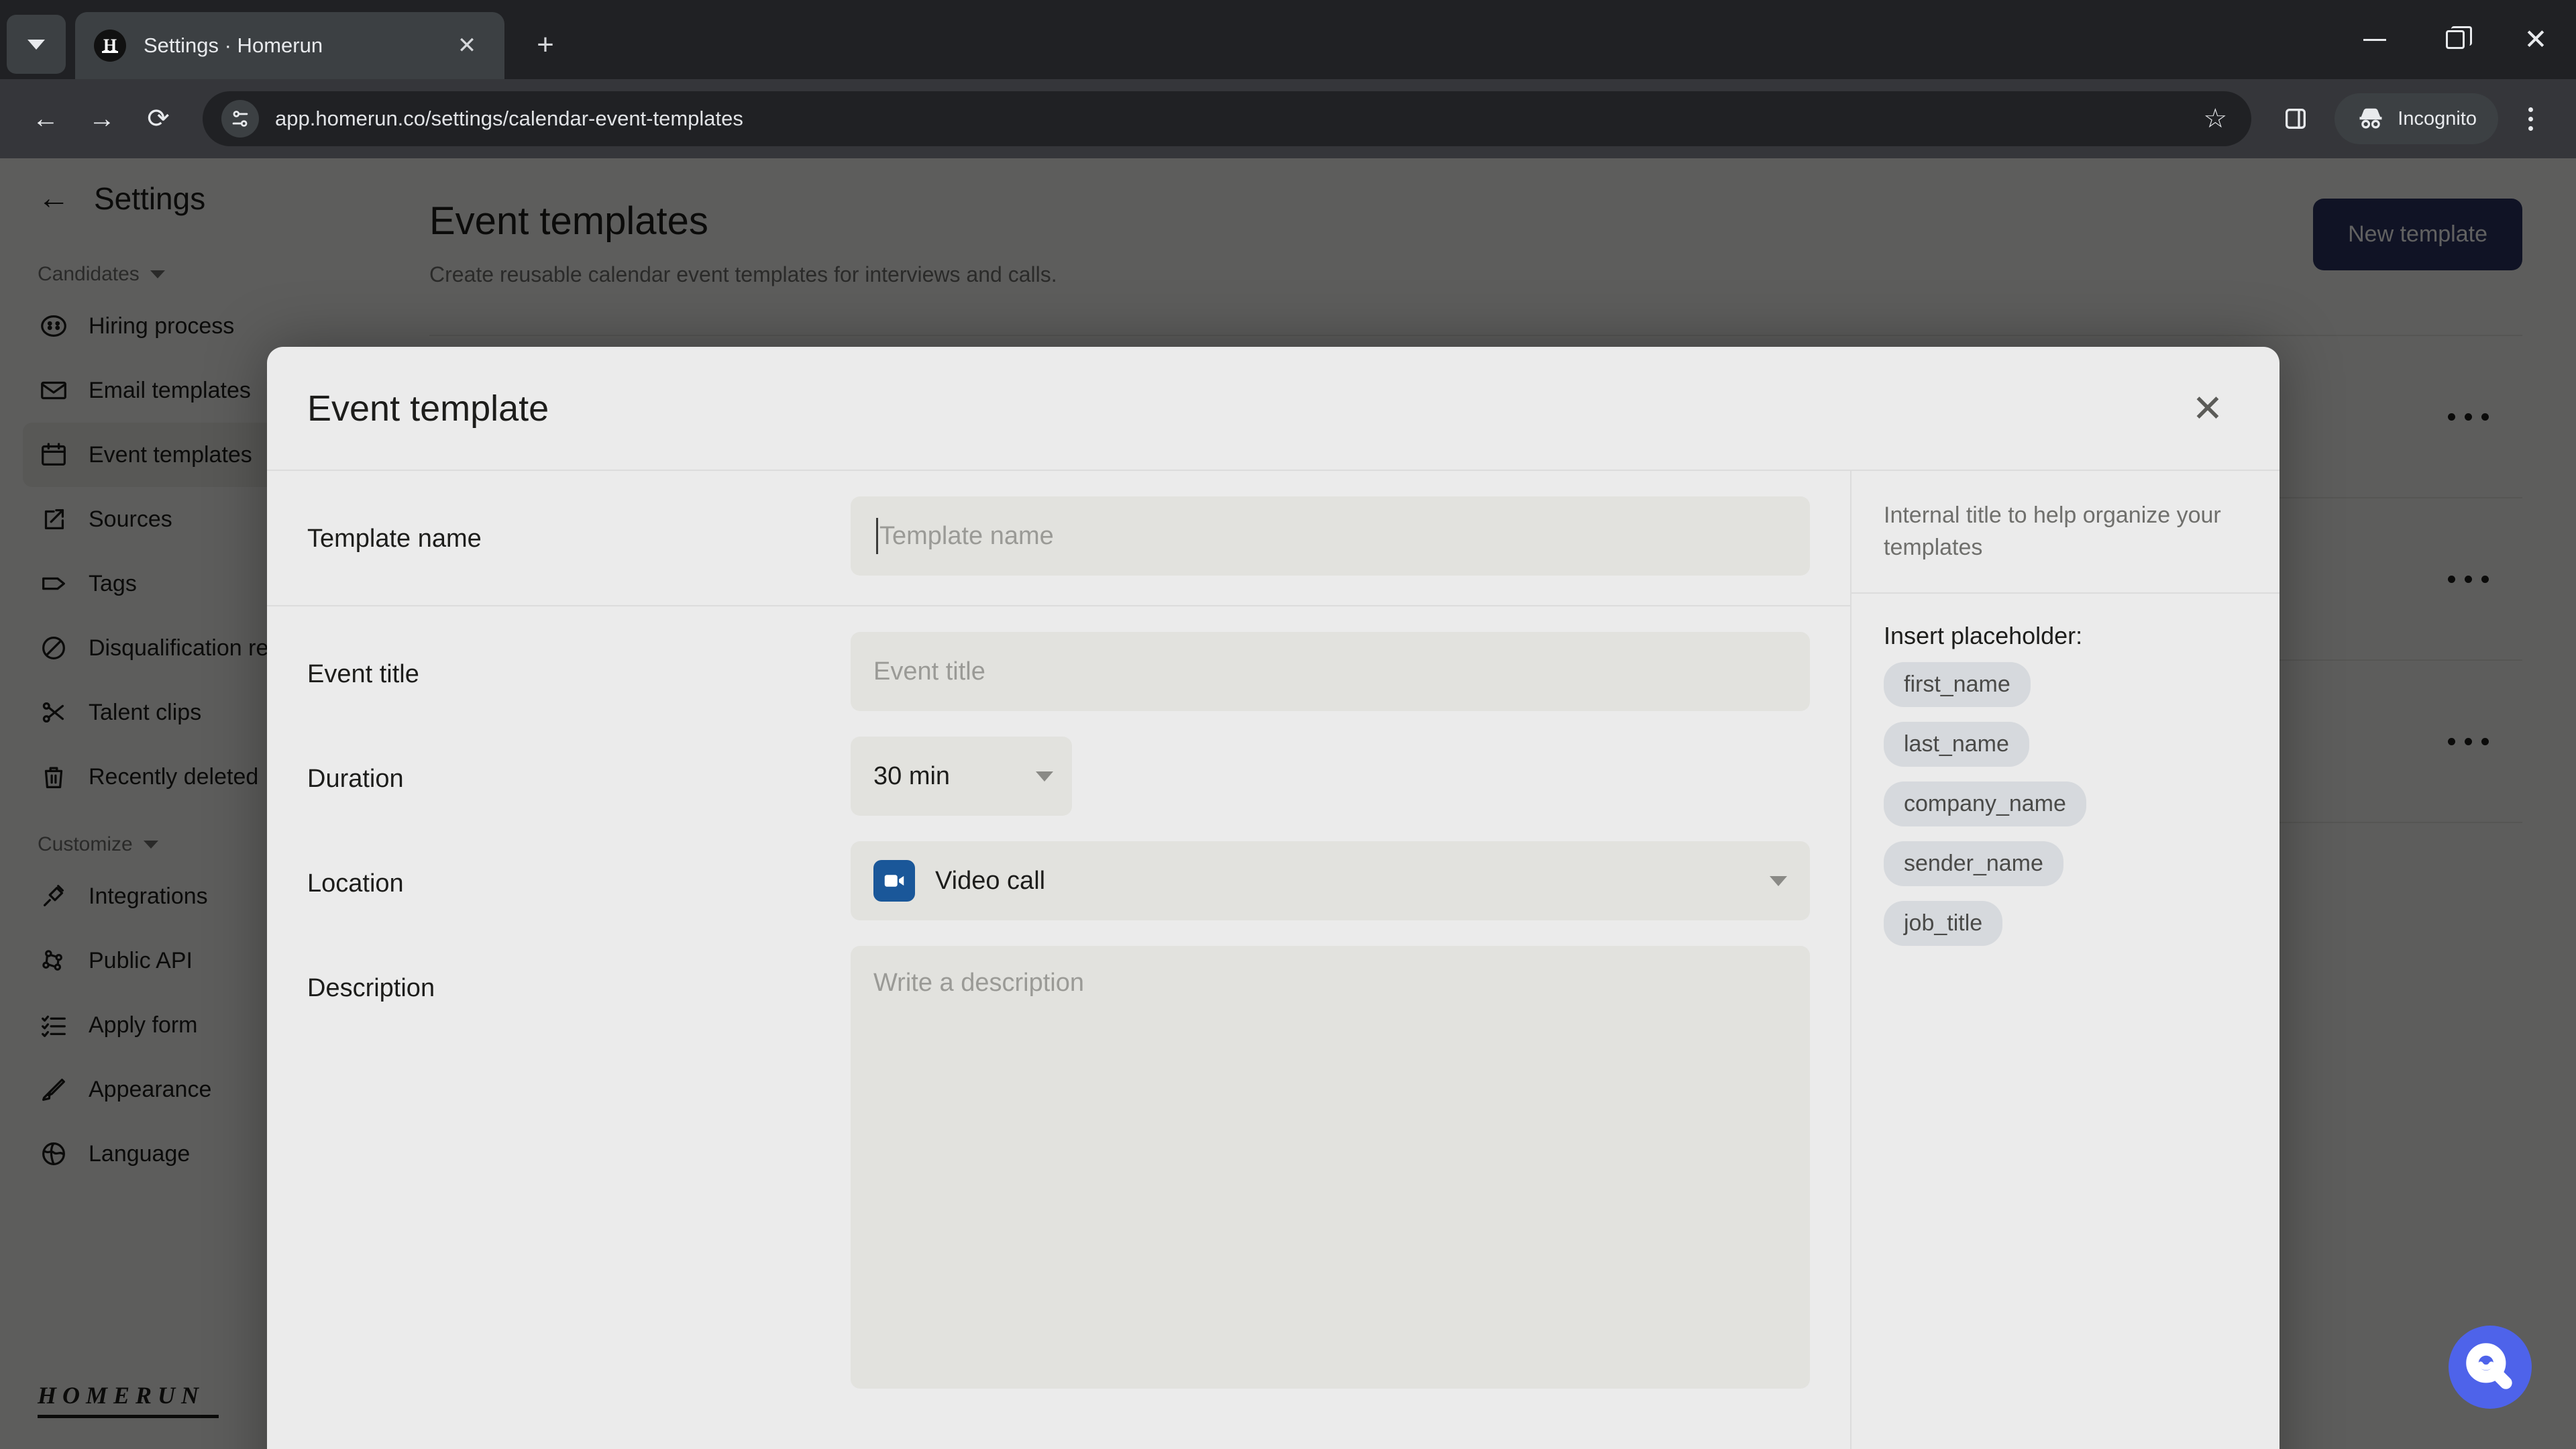 Image resolution: width=2576 pixels, height=1449 pixels. Describe the element at coordinates (233, 45) in the screenshot. I see `tab-title: Settings · Homerun` at that location.